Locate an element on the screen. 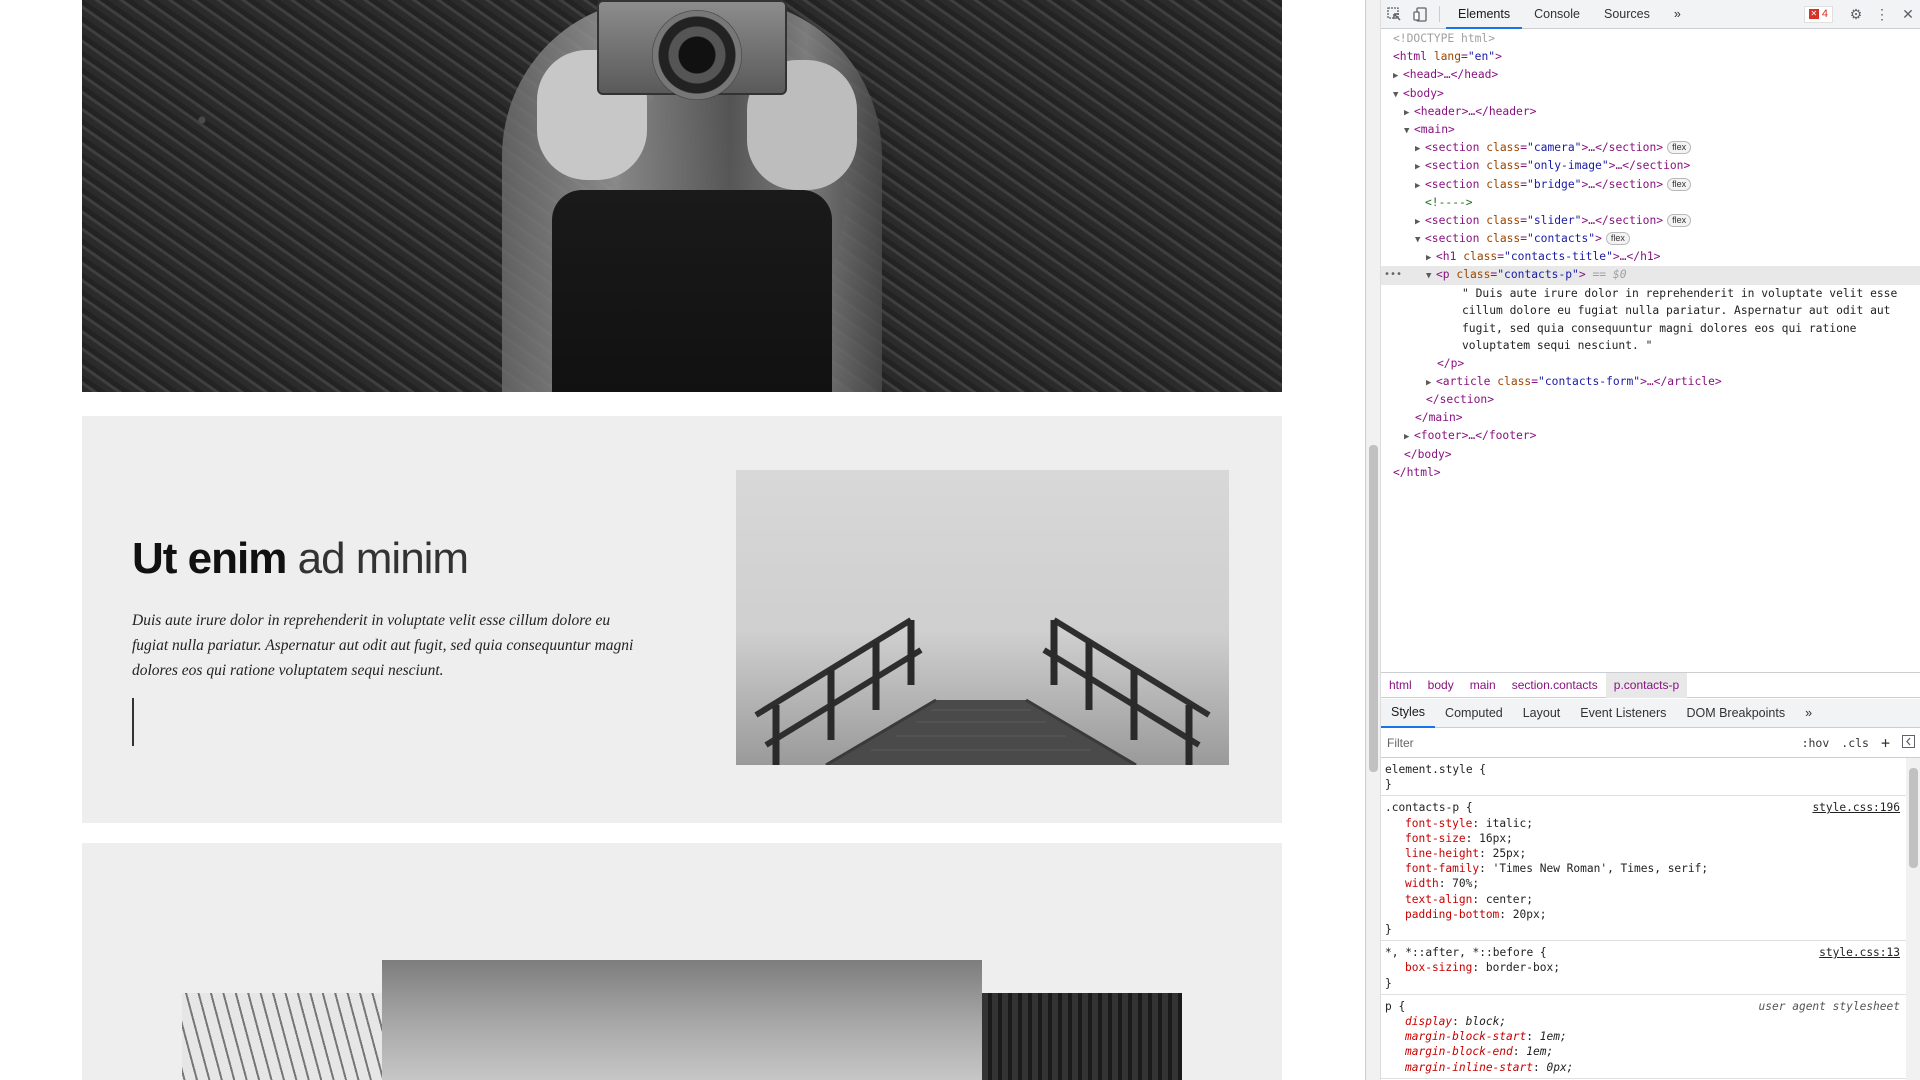  property-value: 20px; is located at coordinates (1530, 914).